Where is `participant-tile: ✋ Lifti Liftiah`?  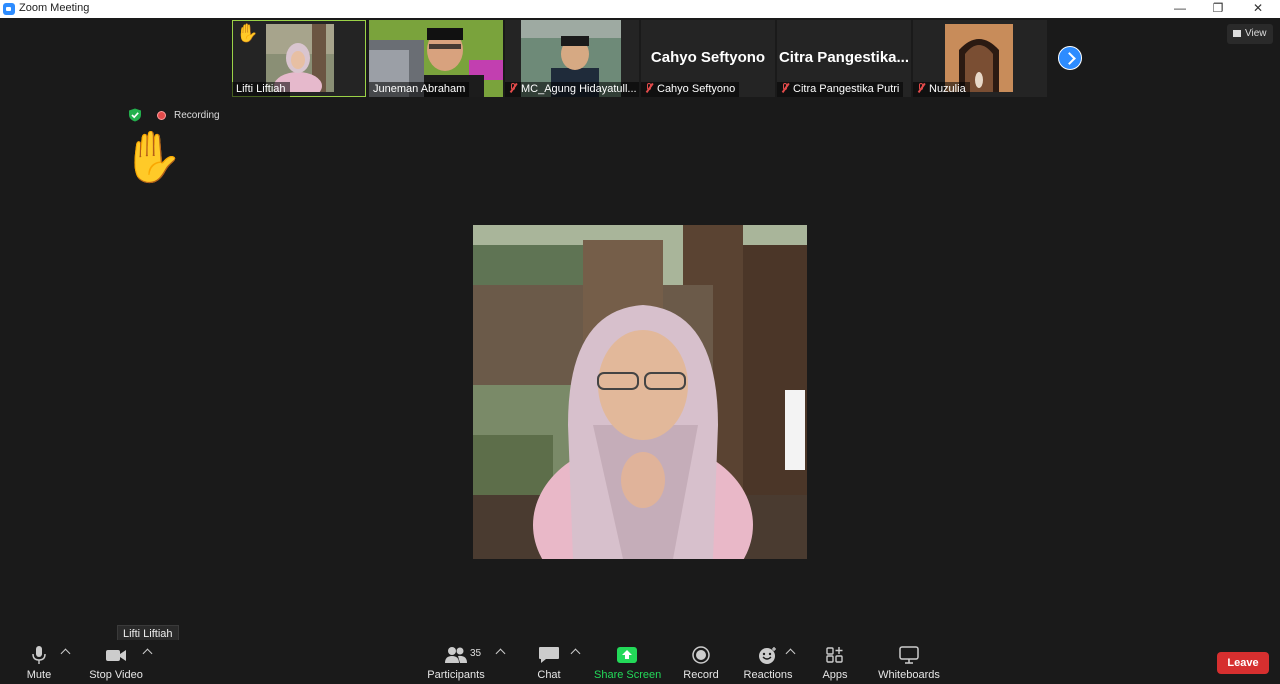
participant-tile: ✋ Lifti Liftiah is located at coordinates (299, 58).